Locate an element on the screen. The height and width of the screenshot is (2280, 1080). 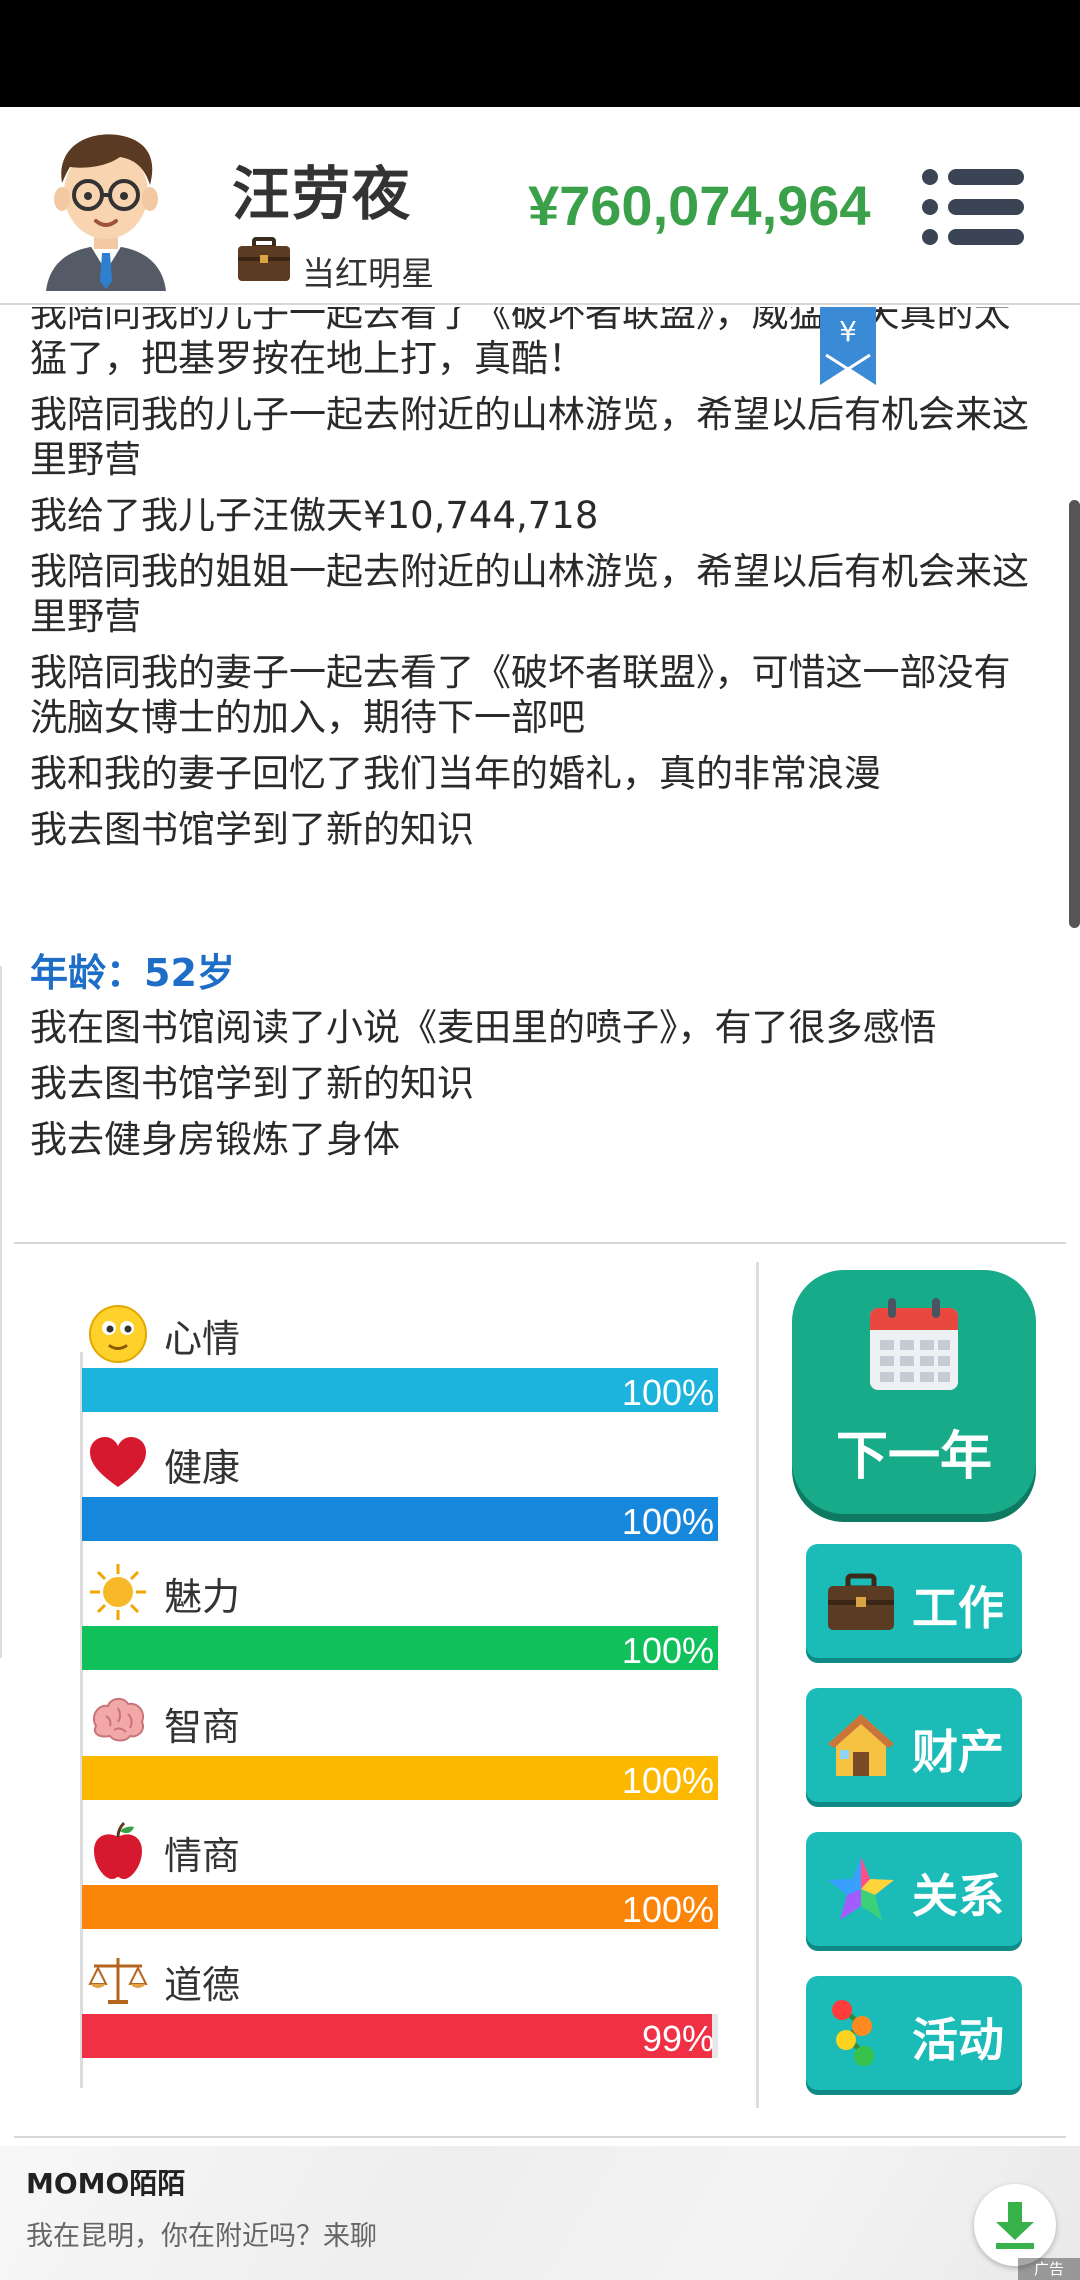
stat-label: 情商 is located at coordinates (202, 1856).